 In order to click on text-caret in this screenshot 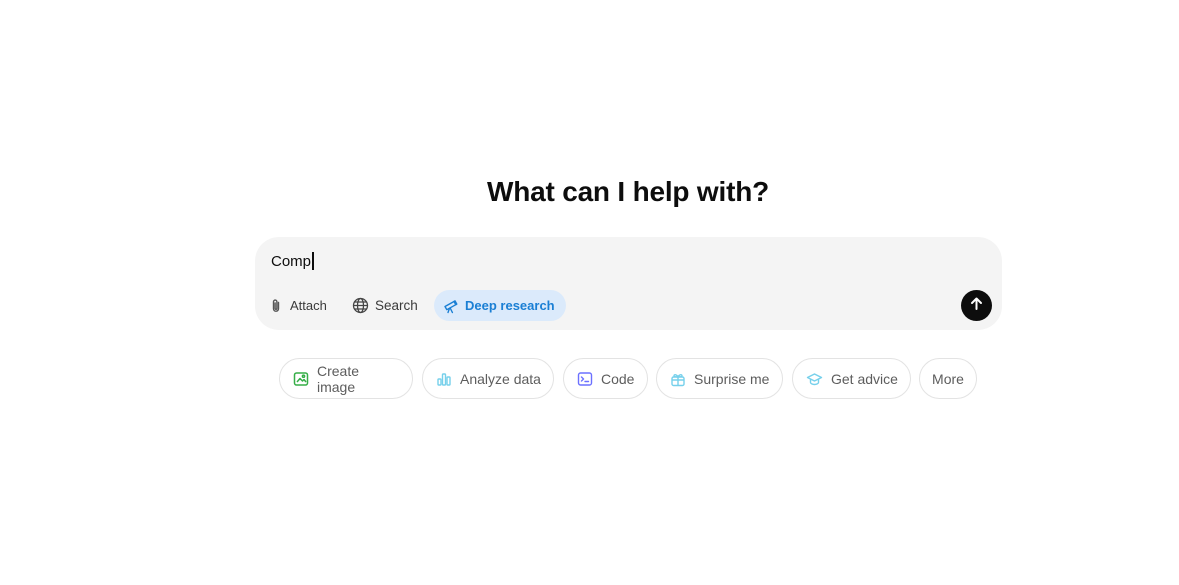, I will do `click(313, 261)`.